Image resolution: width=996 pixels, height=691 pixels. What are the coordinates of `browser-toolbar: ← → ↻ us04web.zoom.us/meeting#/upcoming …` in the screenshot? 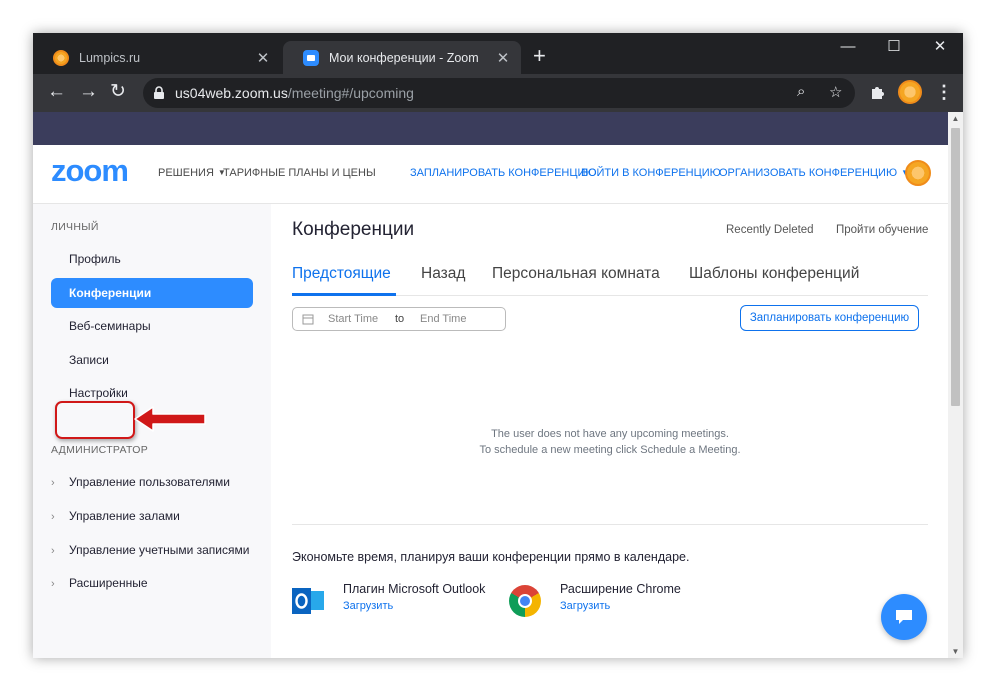 It's located at (498, 93).